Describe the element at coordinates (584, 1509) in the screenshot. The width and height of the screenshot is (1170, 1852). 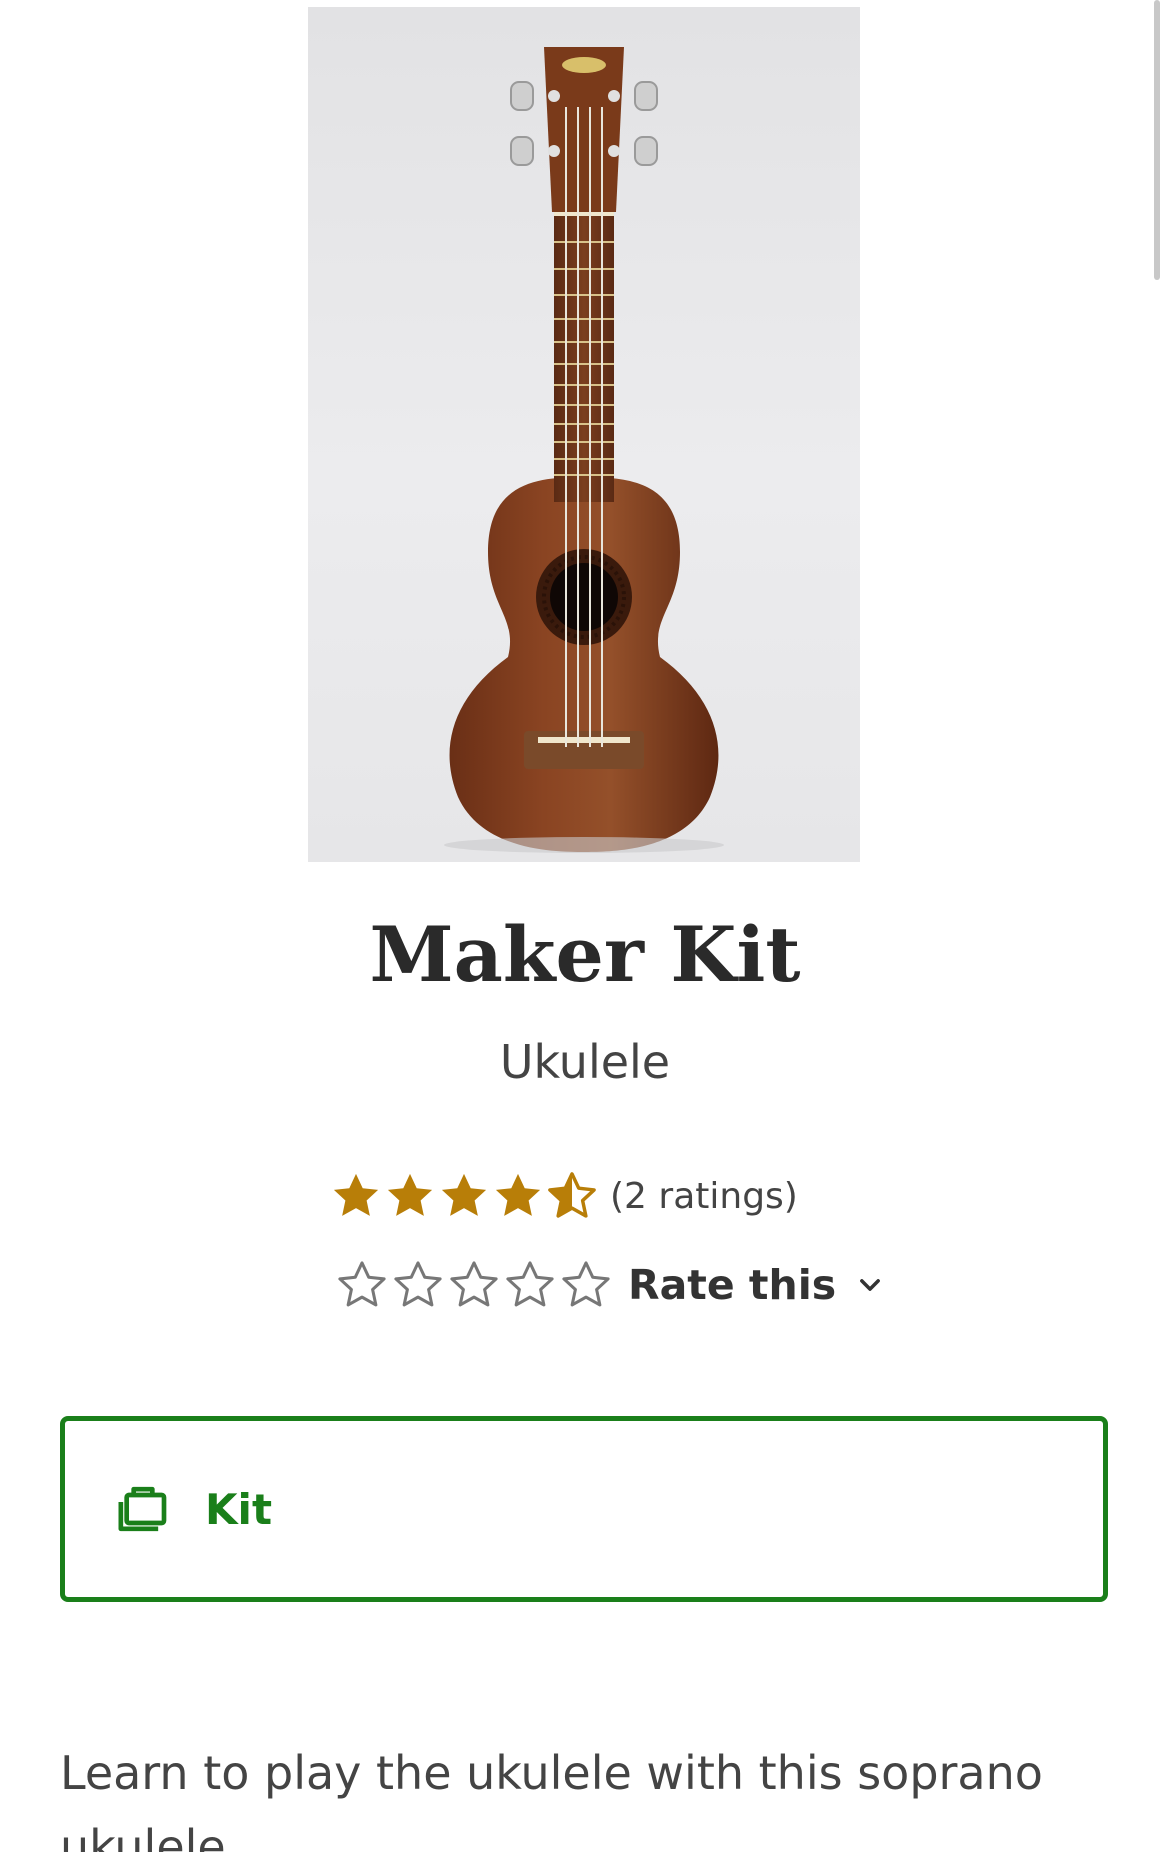
I see `format-kit-button: Kit` at that location.